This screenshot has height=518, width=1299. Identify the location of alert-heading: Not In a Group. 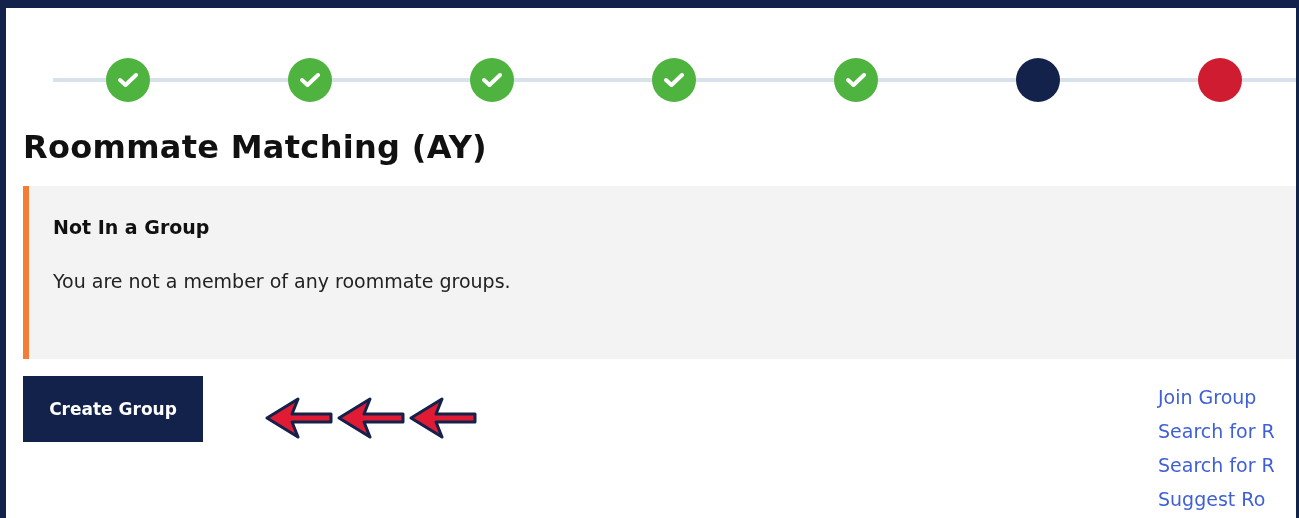
(131, 227).